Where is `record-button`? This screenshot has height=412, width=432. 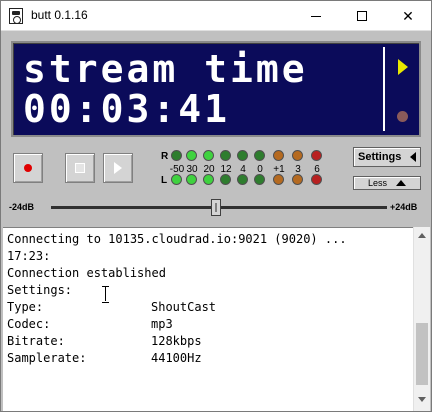
record-button is located at coordinates (28, 168).